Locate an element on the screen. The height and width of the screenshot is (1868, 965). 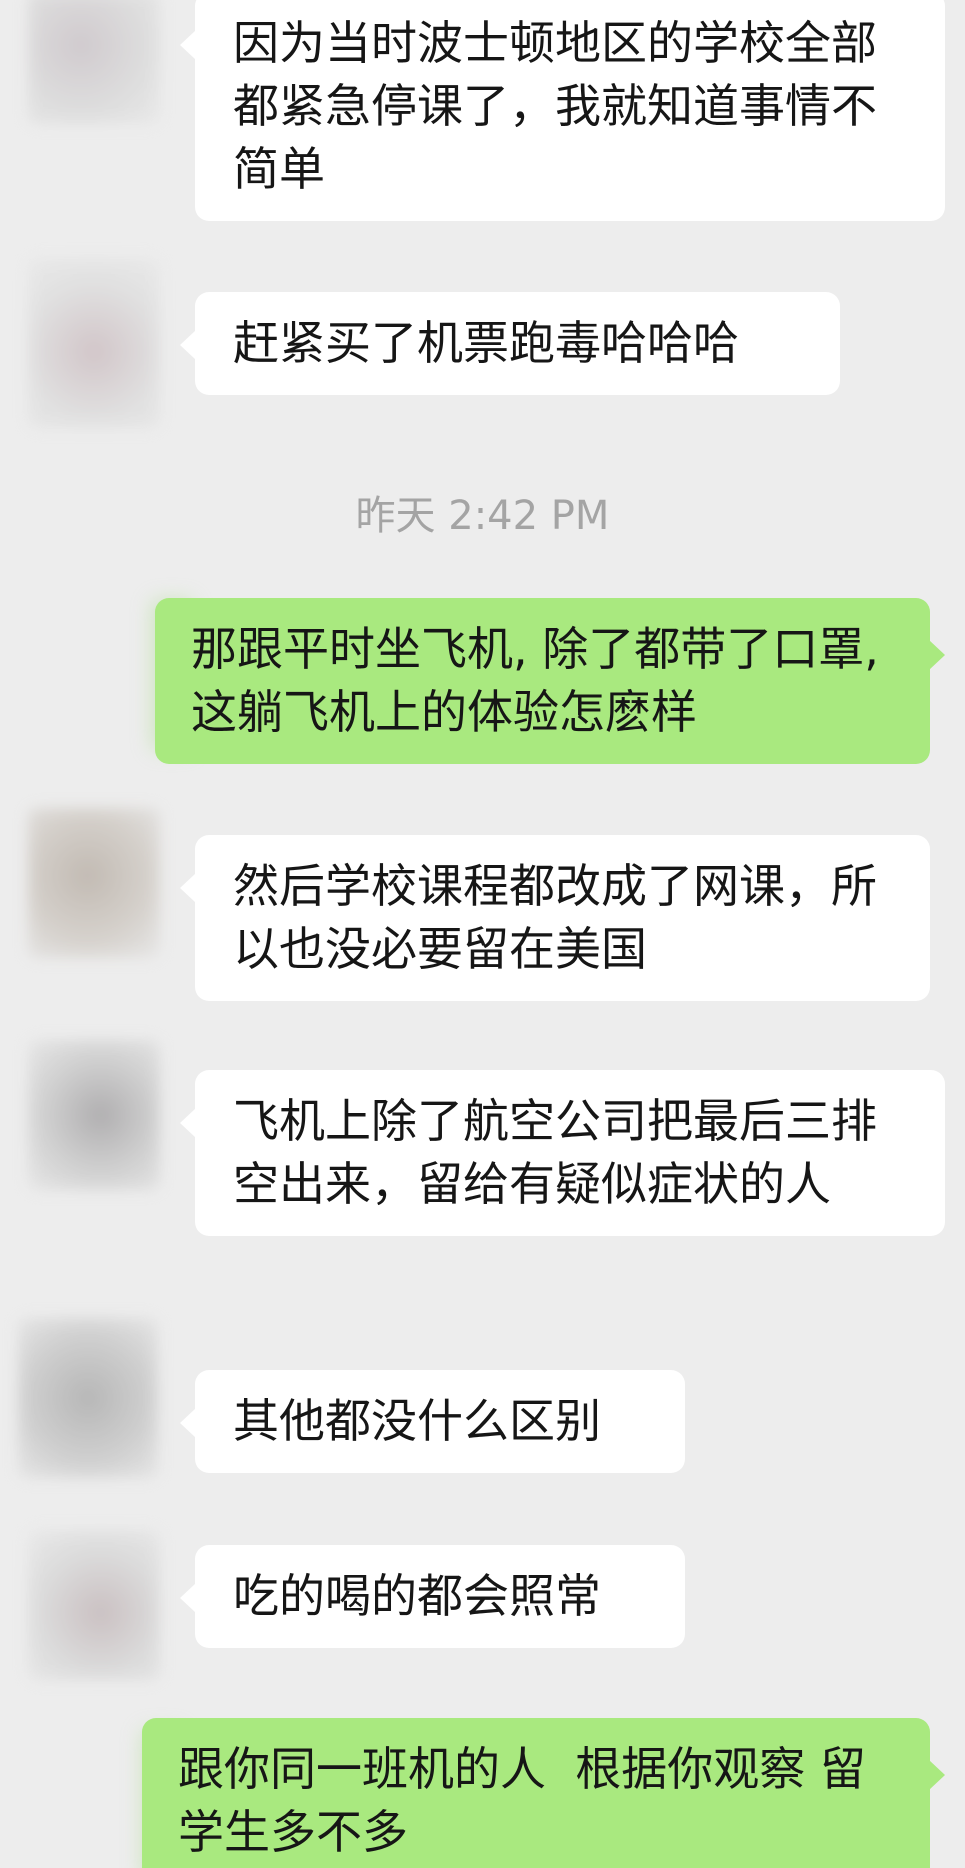
timestamp-divider: 昨天 2:42 PM is located at coordinates (482, 516).